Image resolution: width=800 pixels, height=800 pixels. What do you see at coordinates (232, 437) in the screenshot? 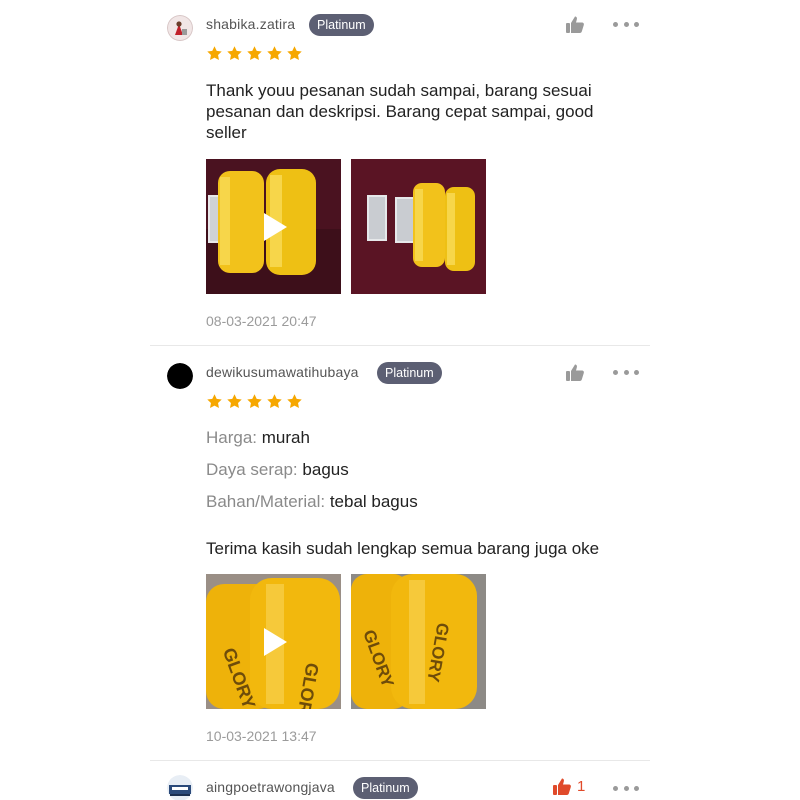
I see `attribute-label: Harga:` at bounding box center [232, 437].